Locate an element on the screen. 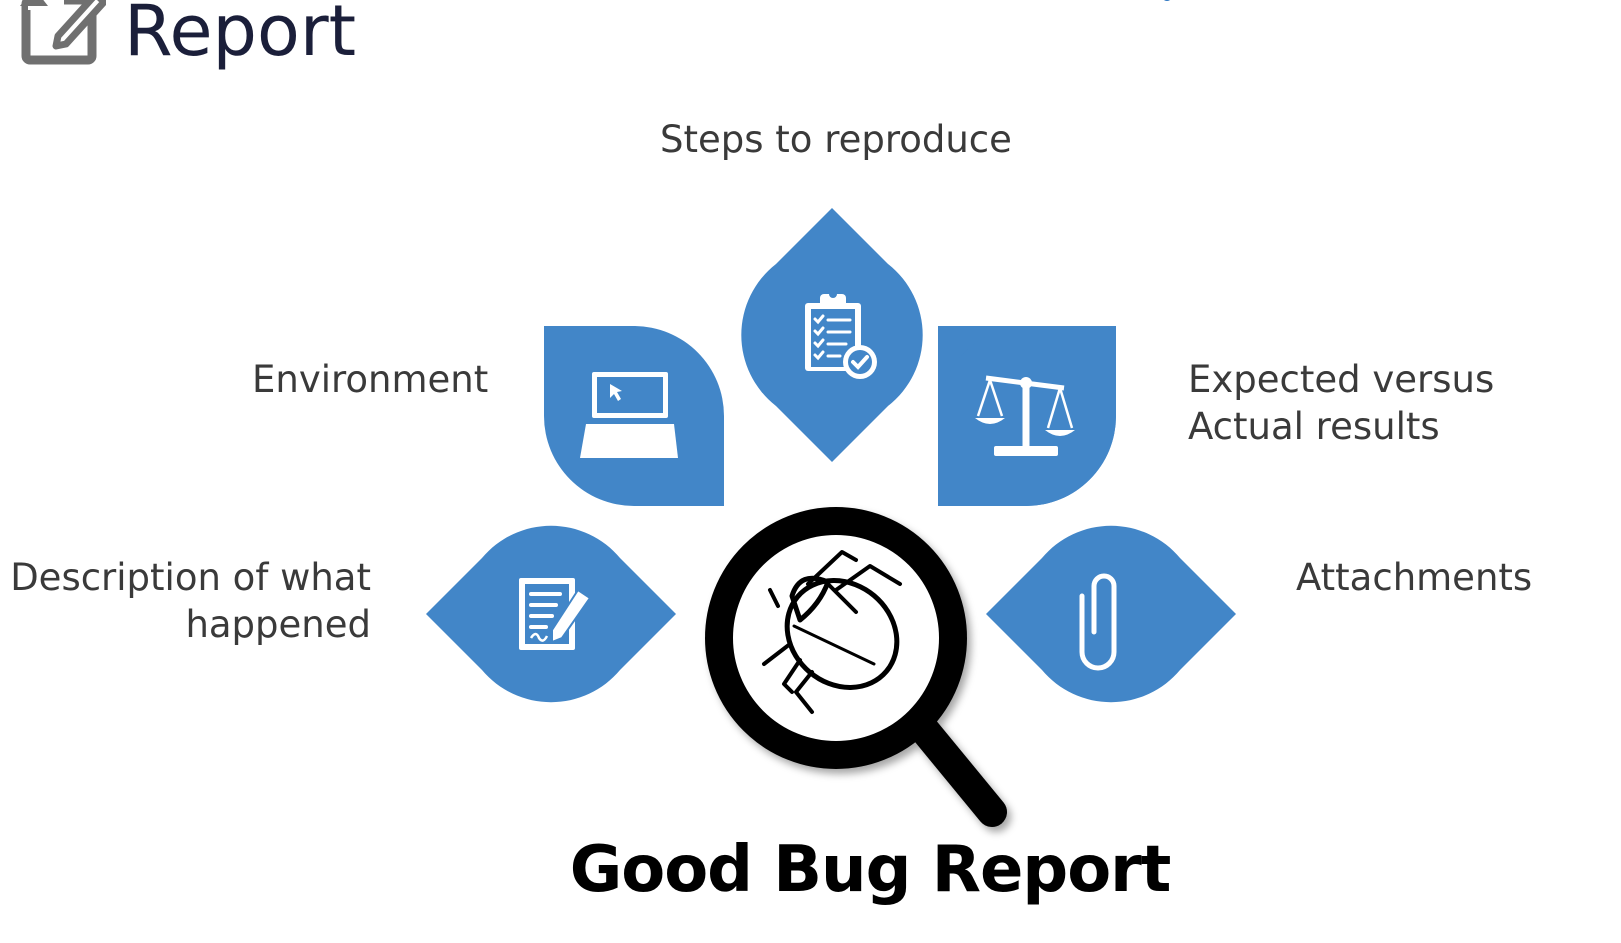  petal-attachments is located at coordinates (1111, 614).